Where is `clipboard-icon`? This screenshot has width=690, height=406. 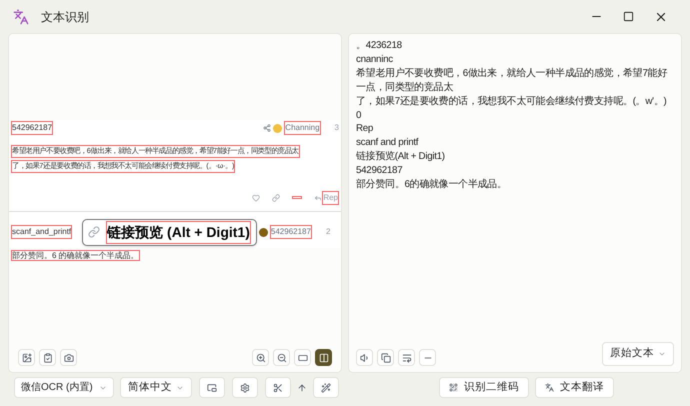 clipboard-icon is located at coordinates (47, 357).